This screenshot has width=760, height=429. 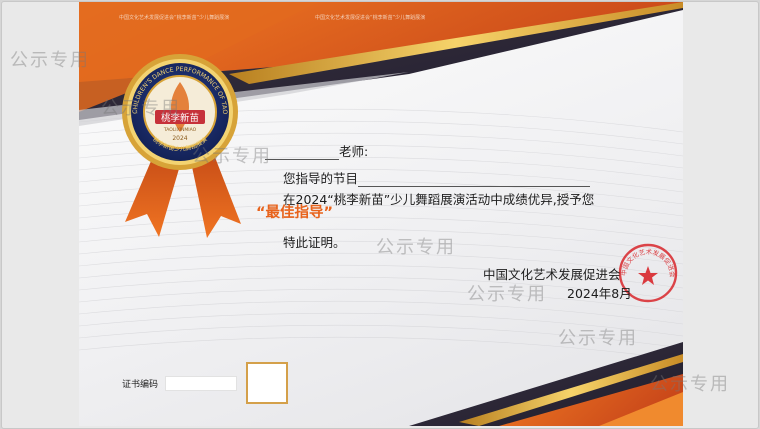 What do you see at coordinates (267, 383) in the screenshot?
I see `photo-frame` at bounding box center [267, 383].